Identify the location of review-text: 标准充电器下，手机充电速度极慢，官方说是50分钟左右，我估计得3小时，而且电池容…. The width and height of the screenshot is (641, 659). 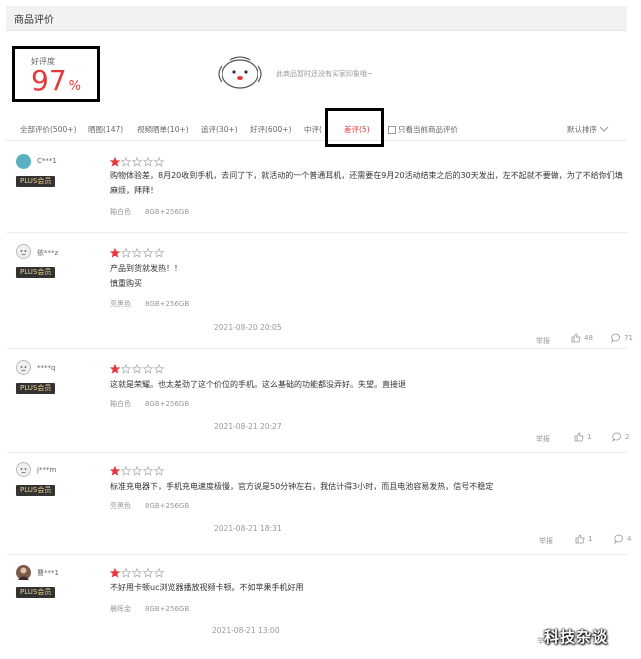
(302, 486).